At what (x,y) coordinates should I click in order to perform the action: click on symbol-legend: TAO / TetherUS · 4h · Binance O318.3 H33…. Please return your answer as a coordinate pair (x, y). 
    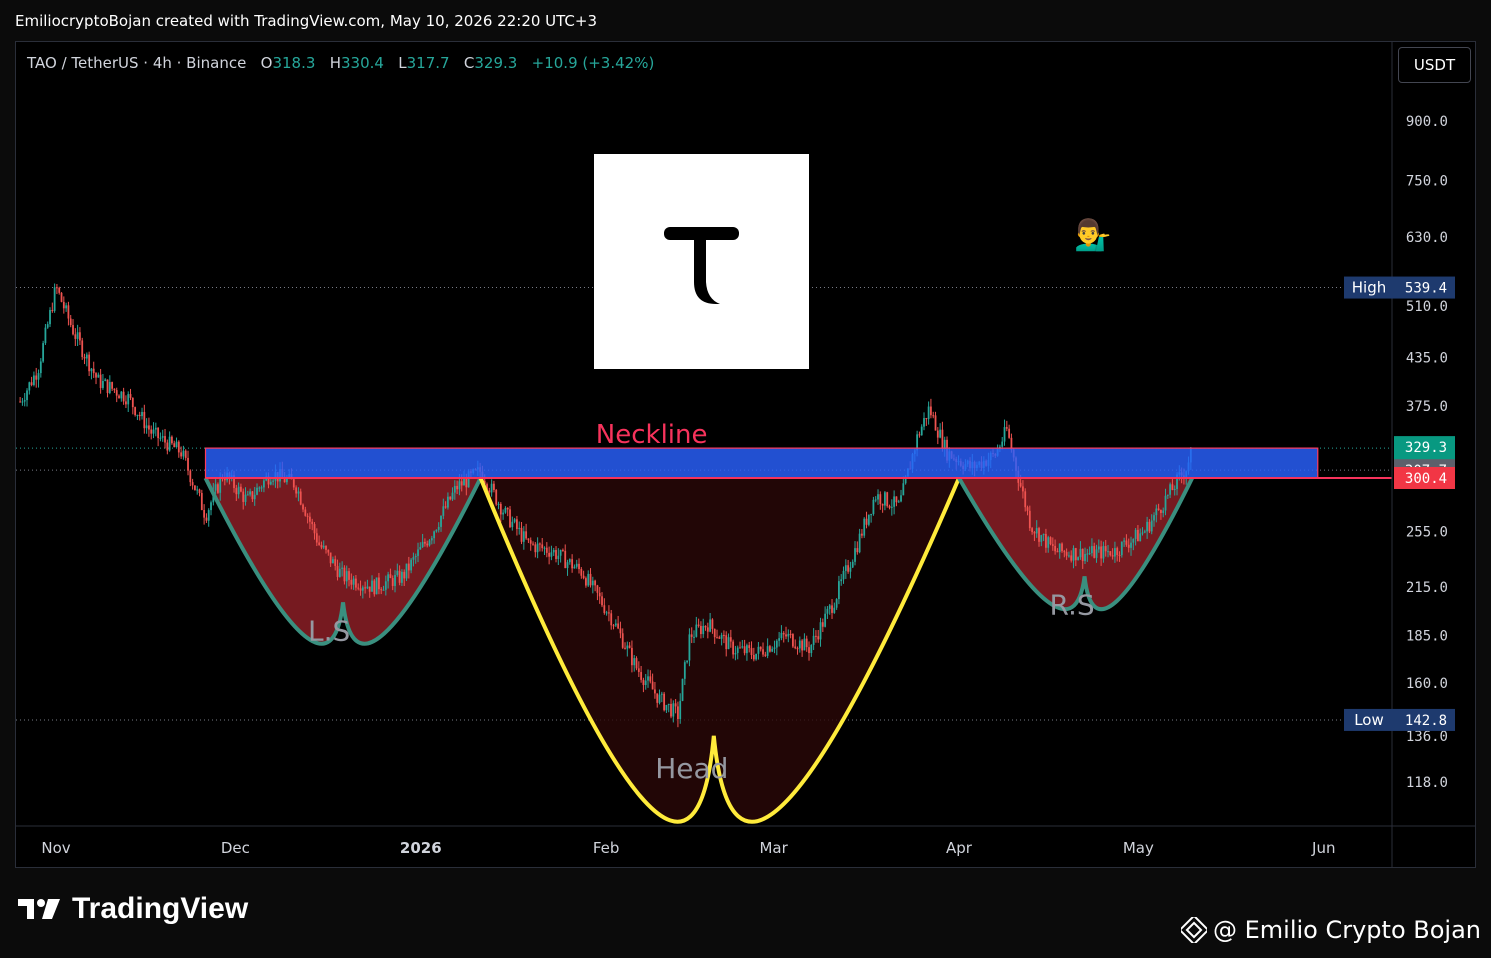
    Looking at the image, I should click on (340, 63).